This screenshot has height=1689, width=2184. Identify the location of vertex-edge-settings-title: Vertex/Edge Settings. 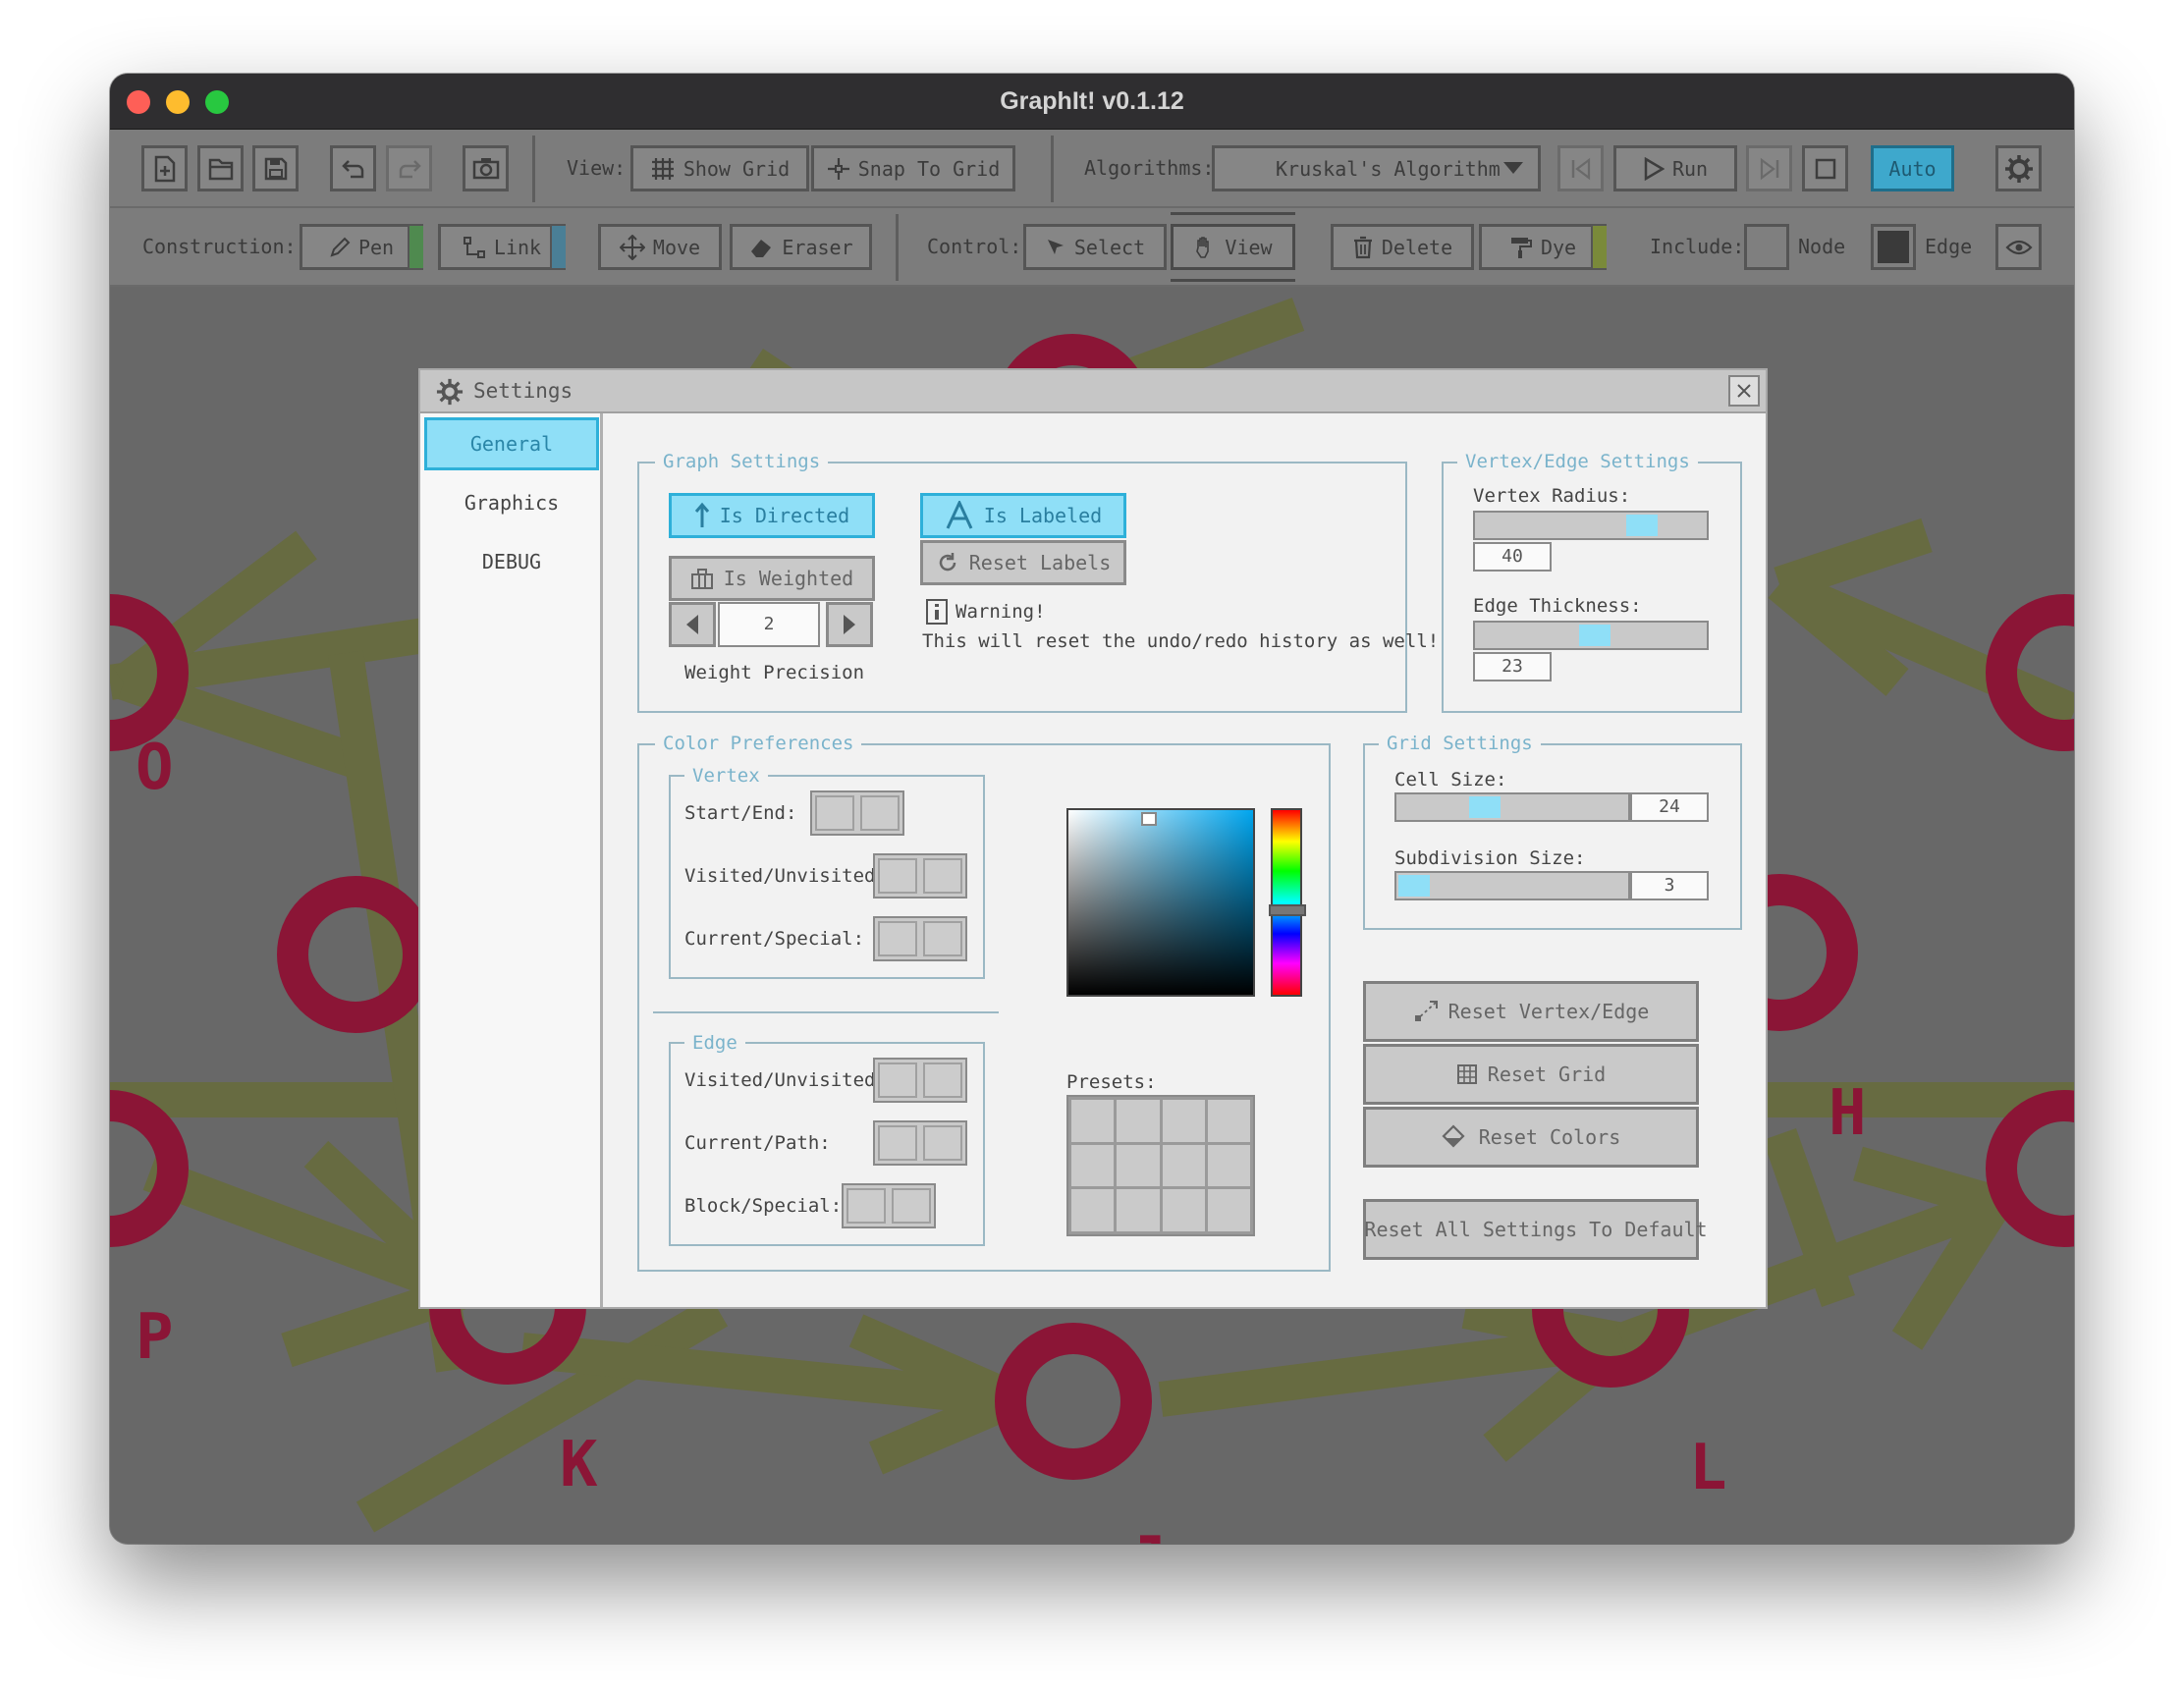
(1577, 461).